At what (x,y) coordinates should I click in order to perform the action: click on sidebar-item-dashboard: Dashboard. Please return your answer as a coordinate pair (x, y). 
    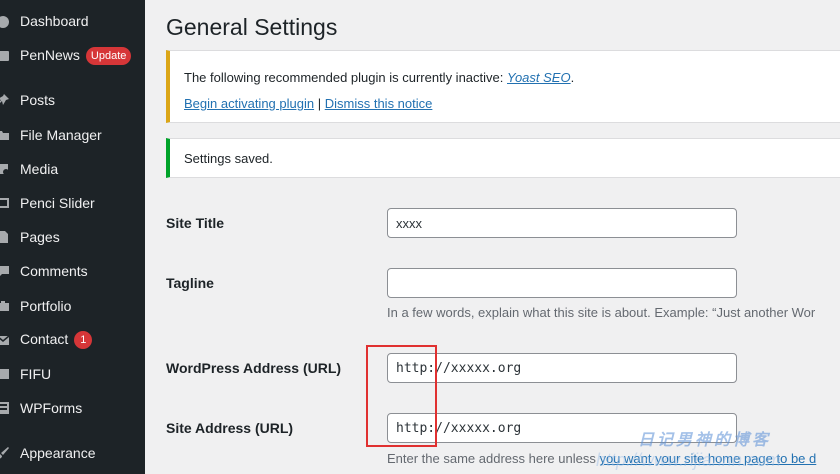
    Looking at the image, I should click on (72, 21).